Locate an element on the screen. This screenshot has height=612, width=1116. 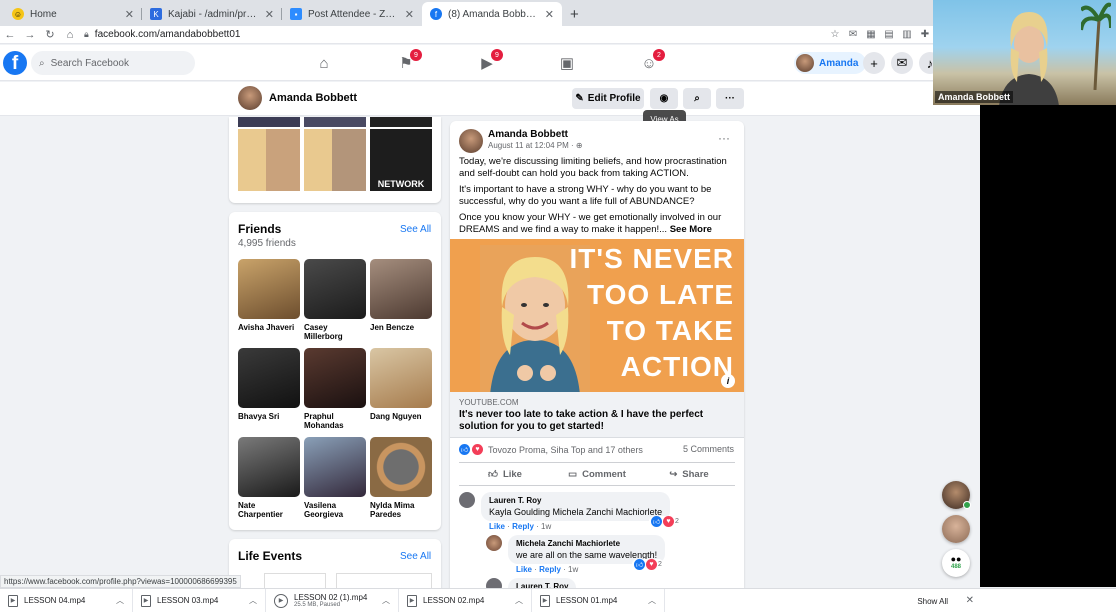
back-arrow-icon: ← is located at coordinates (10, 35).